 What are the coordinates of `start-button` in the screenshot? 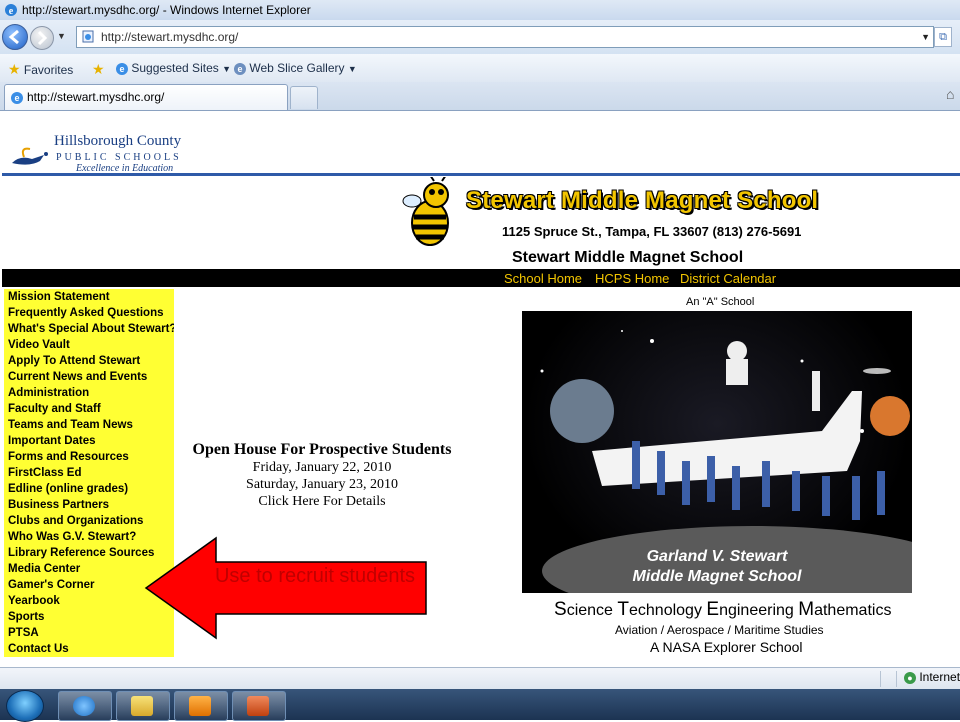 It's located at (25, 706).